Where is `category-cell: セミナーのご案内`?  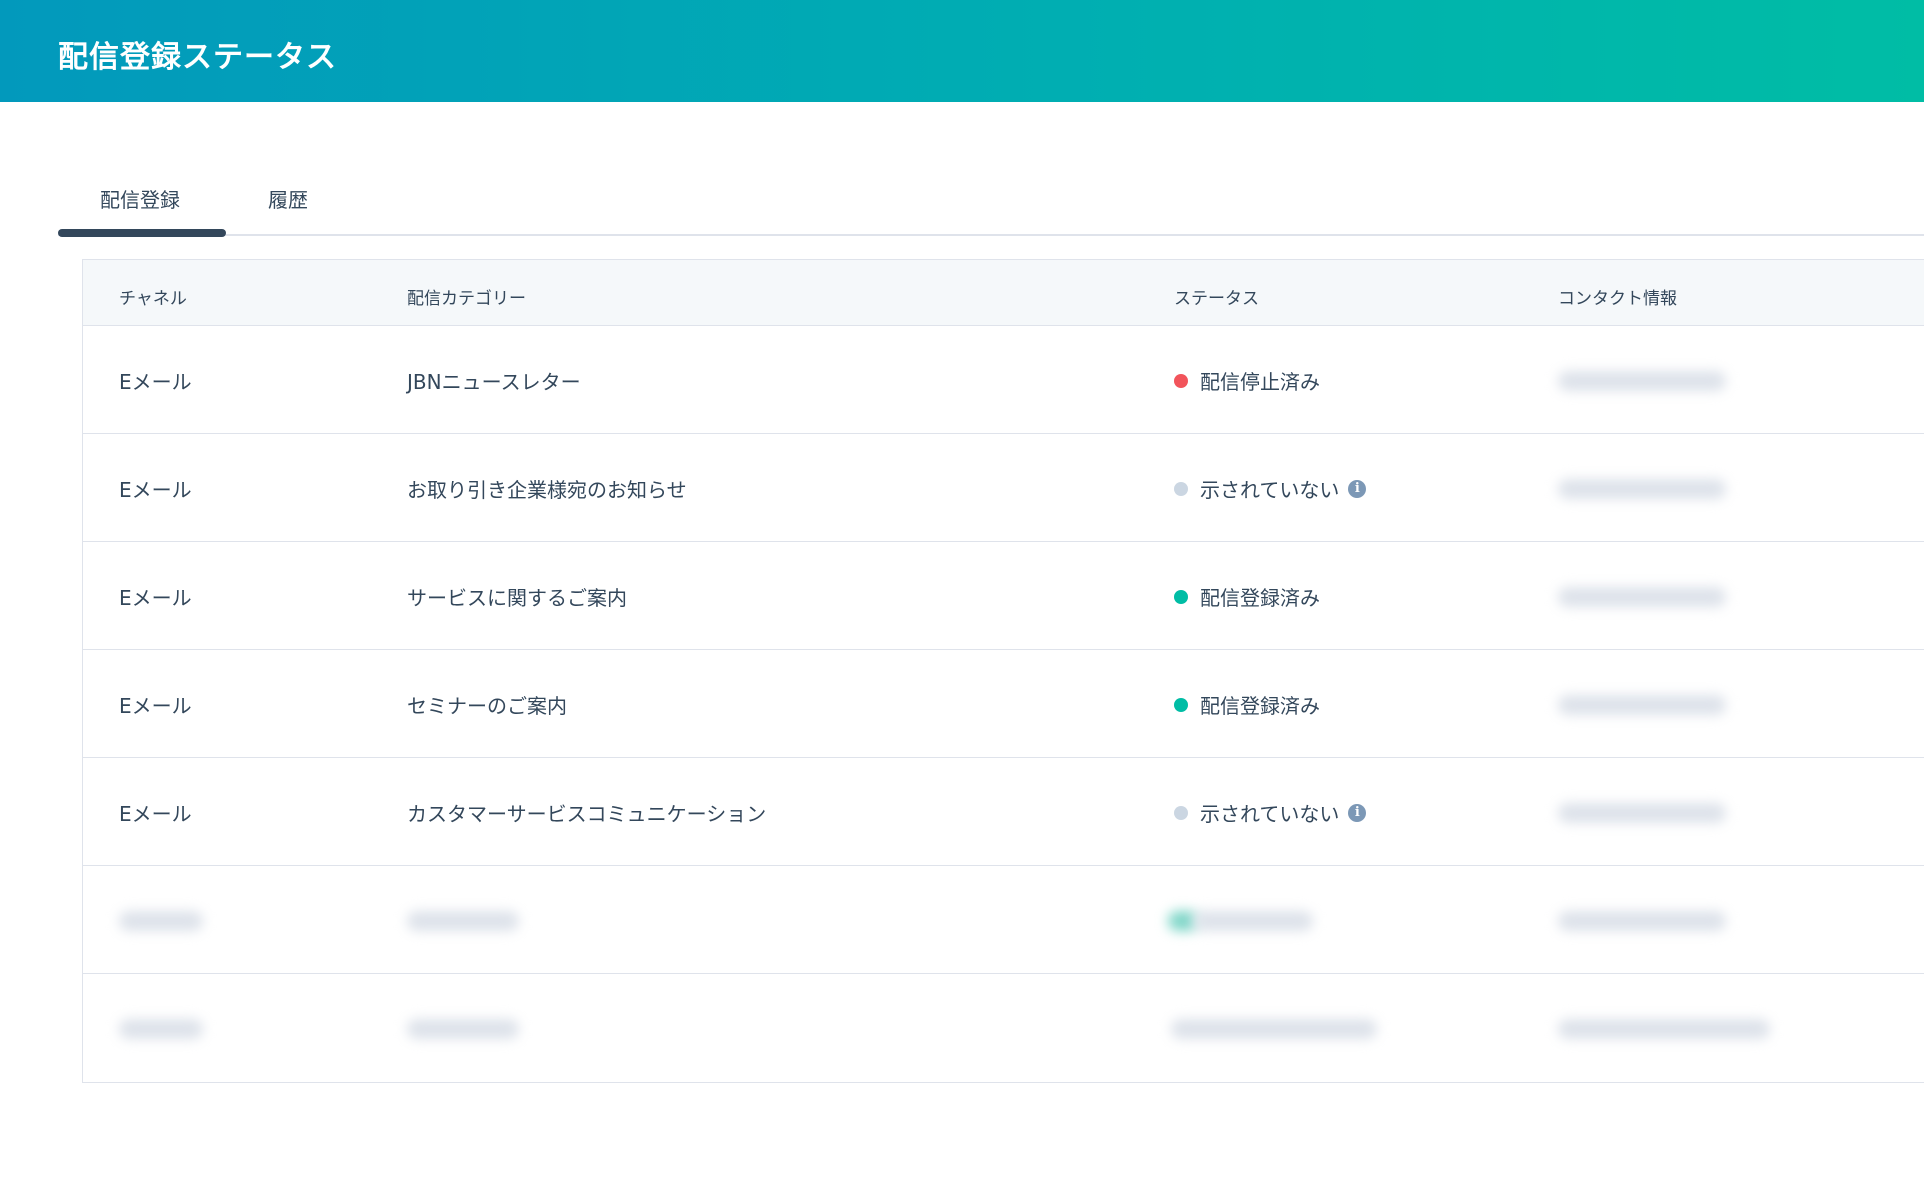
category-cell: セミナーのご案内 is located at coordinates (487, 706).